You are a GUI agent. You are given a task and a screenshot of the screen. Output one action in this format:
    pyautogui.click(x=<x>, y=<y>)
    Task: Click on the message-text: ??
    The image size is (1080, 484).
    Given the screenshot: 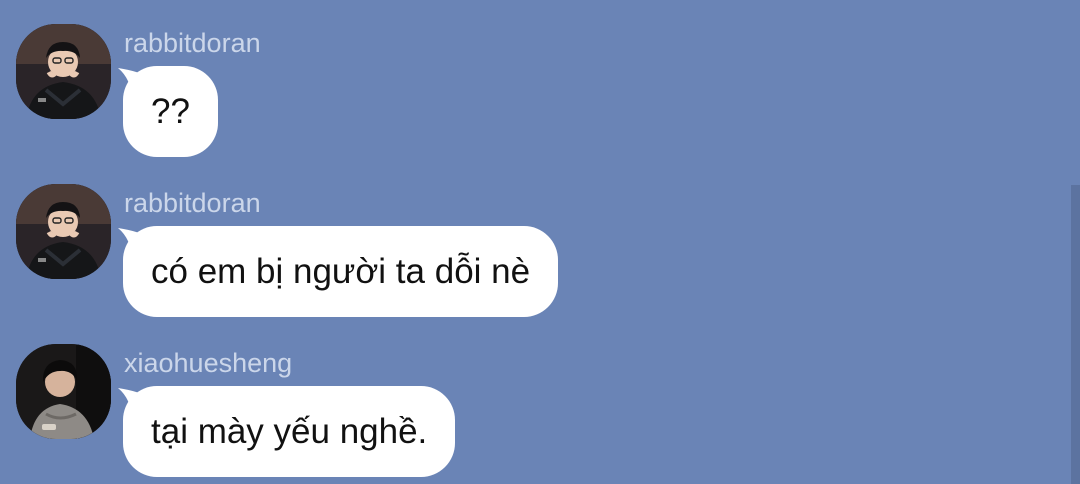 What is the action you would take?
    pyautogui.click(x=170, y=111)
    